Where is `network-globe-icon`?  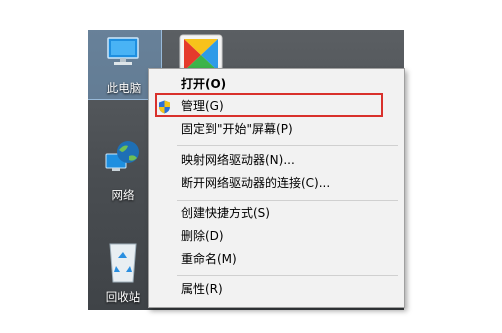
network-globe-icon is located at coordinates (122, 160).